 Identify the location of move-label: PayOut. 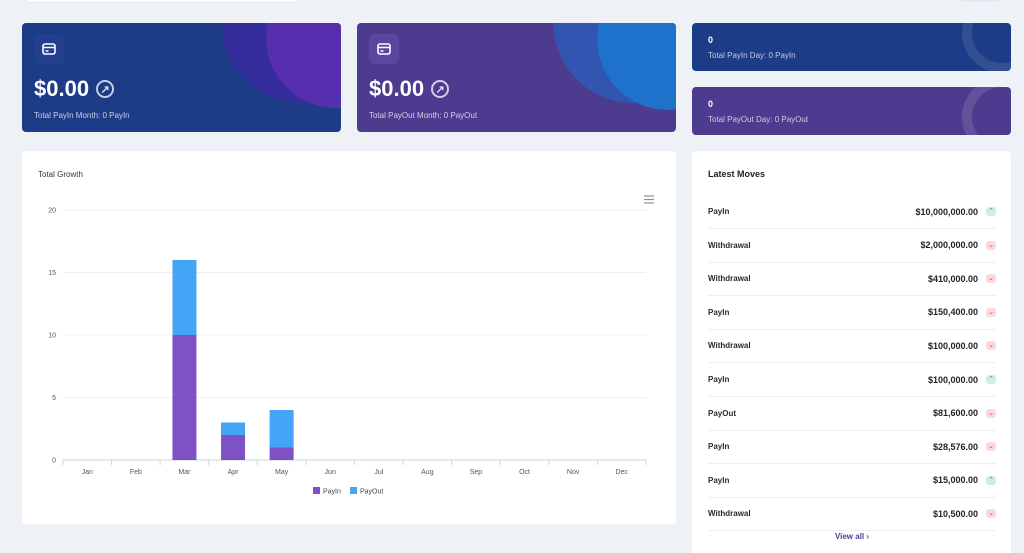
(722, 413).